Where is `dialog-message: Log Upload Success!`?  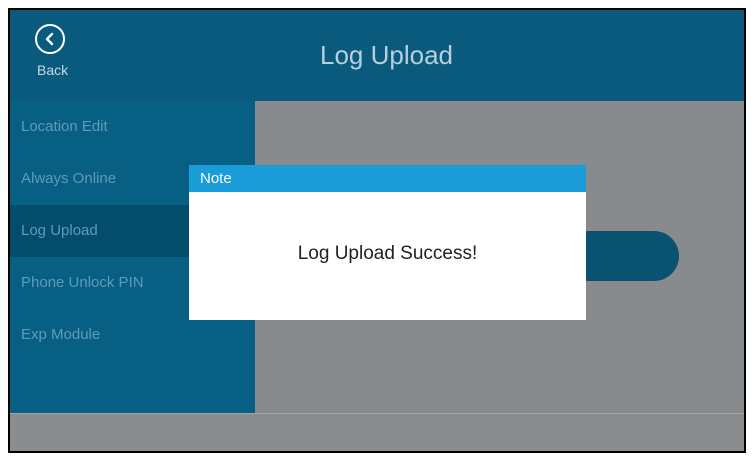
dialog-message: Log Upload Success! is located at coordinates (387, 253).